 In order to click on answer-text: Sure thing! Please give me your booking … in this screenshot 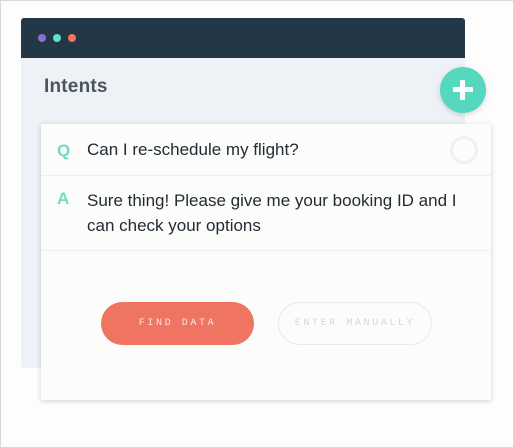, I will do `click(272, 213)`.